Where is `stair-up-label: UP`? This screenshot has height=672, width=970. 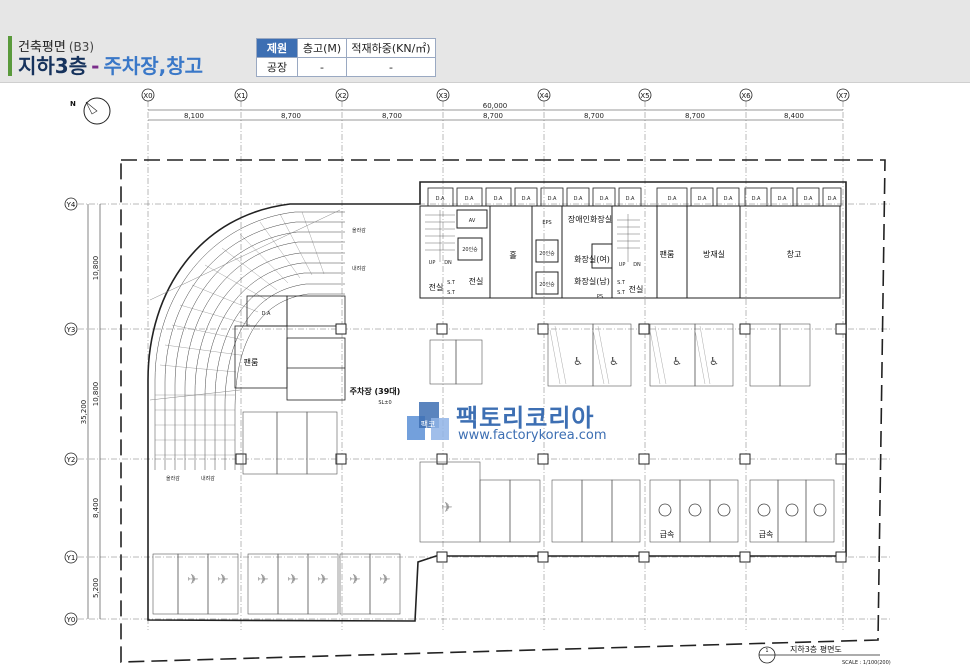
stair-up-label: UP is located at coordinates (432, 263).